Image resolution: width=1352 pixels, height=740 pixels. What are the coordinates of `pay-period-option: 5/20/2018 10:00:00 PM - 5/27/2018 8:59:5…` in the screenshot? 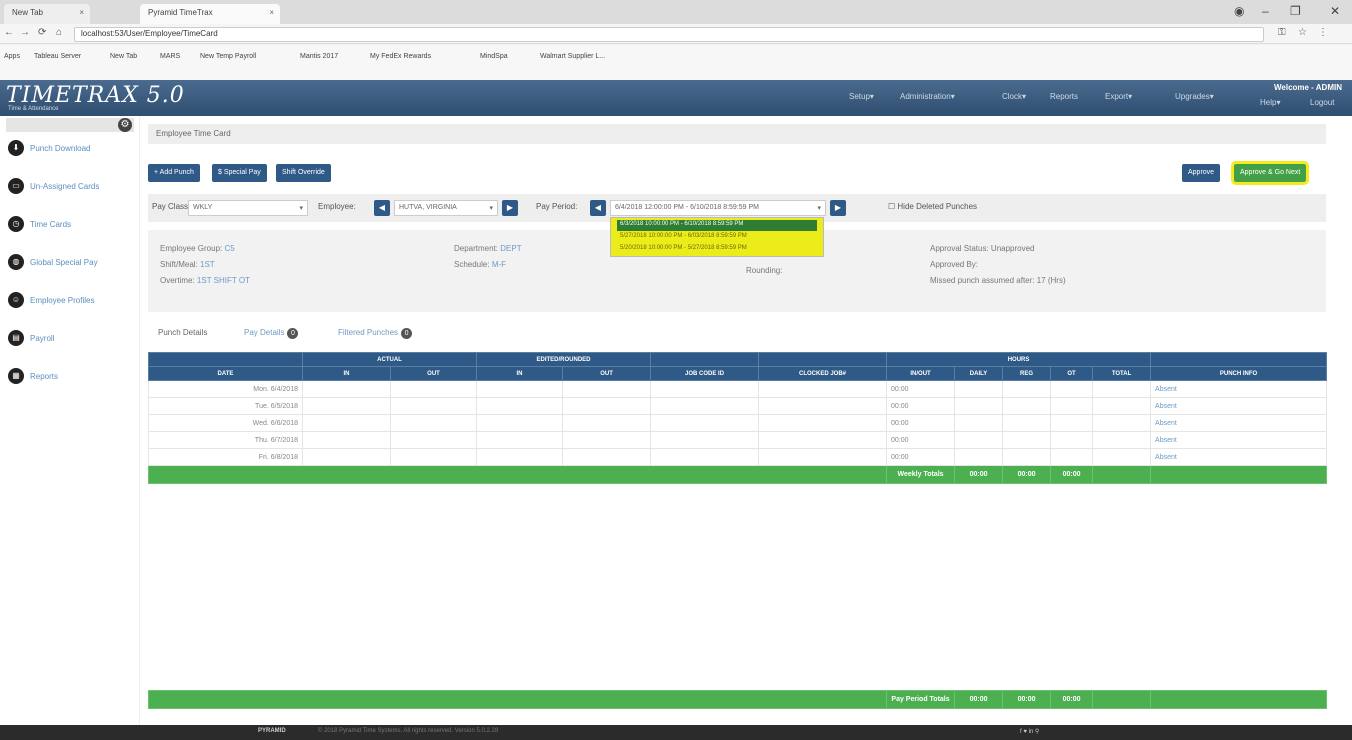 It's located at (717, 249).